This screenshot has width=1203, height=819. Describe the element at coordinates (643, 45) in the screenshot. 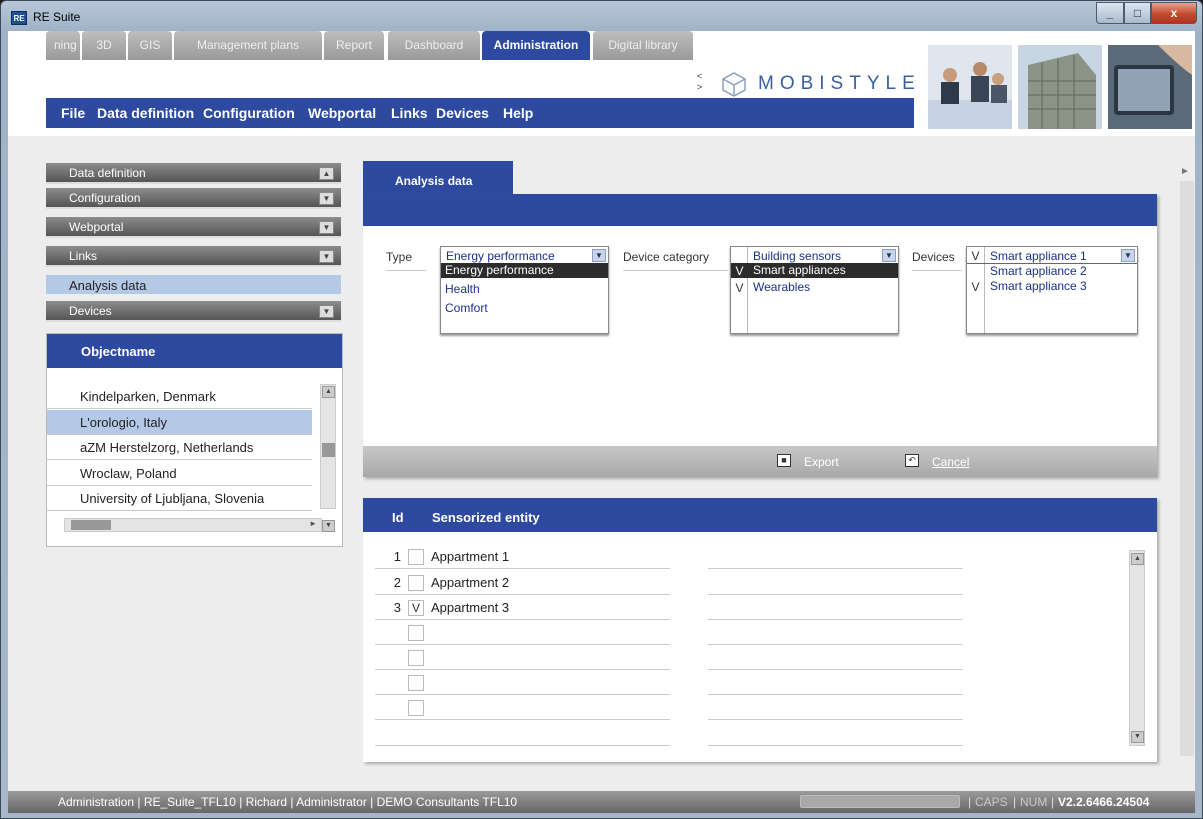

I see `tab-digital-library: Digital library` at that location.